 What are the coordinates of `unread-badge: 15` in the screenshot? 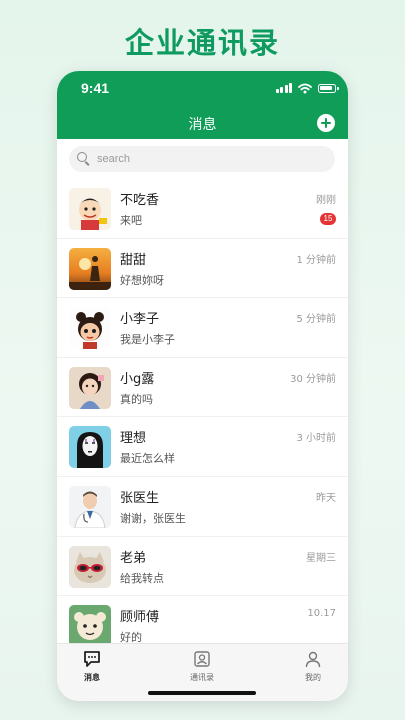 It's located at (328, 219).